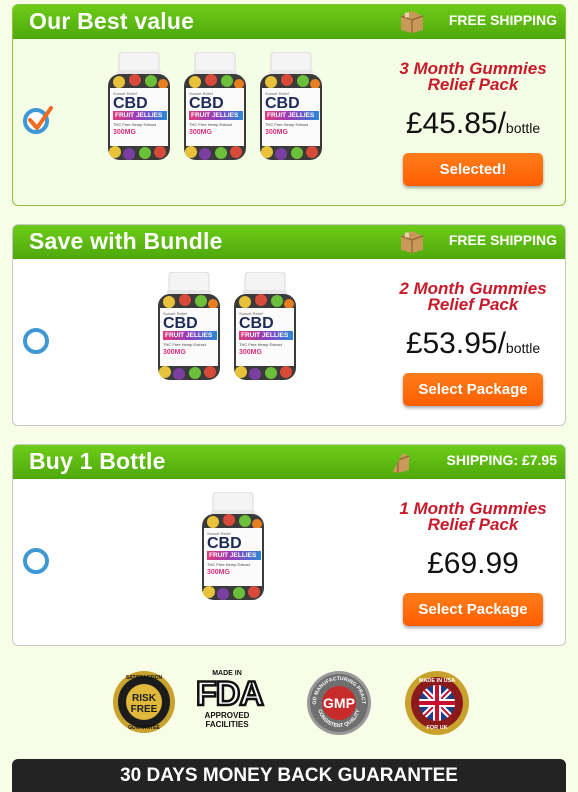 Image resolution: width=578 pixels, height=792 pixels. I want to click on risk-free-guarantee-badge: SATISFACTION RISK FREE GUARANTEE, so click(144, 702).